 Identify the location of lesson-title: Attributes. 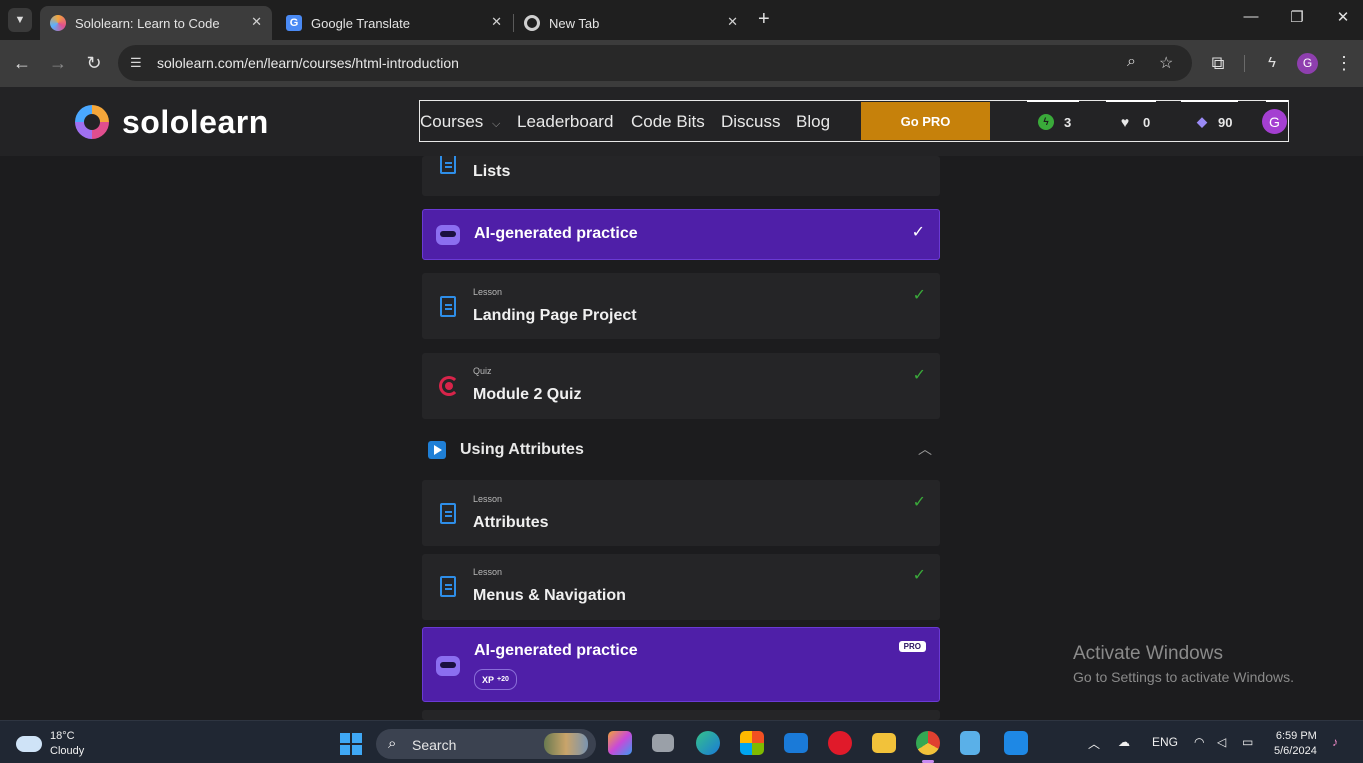
(511, 522).